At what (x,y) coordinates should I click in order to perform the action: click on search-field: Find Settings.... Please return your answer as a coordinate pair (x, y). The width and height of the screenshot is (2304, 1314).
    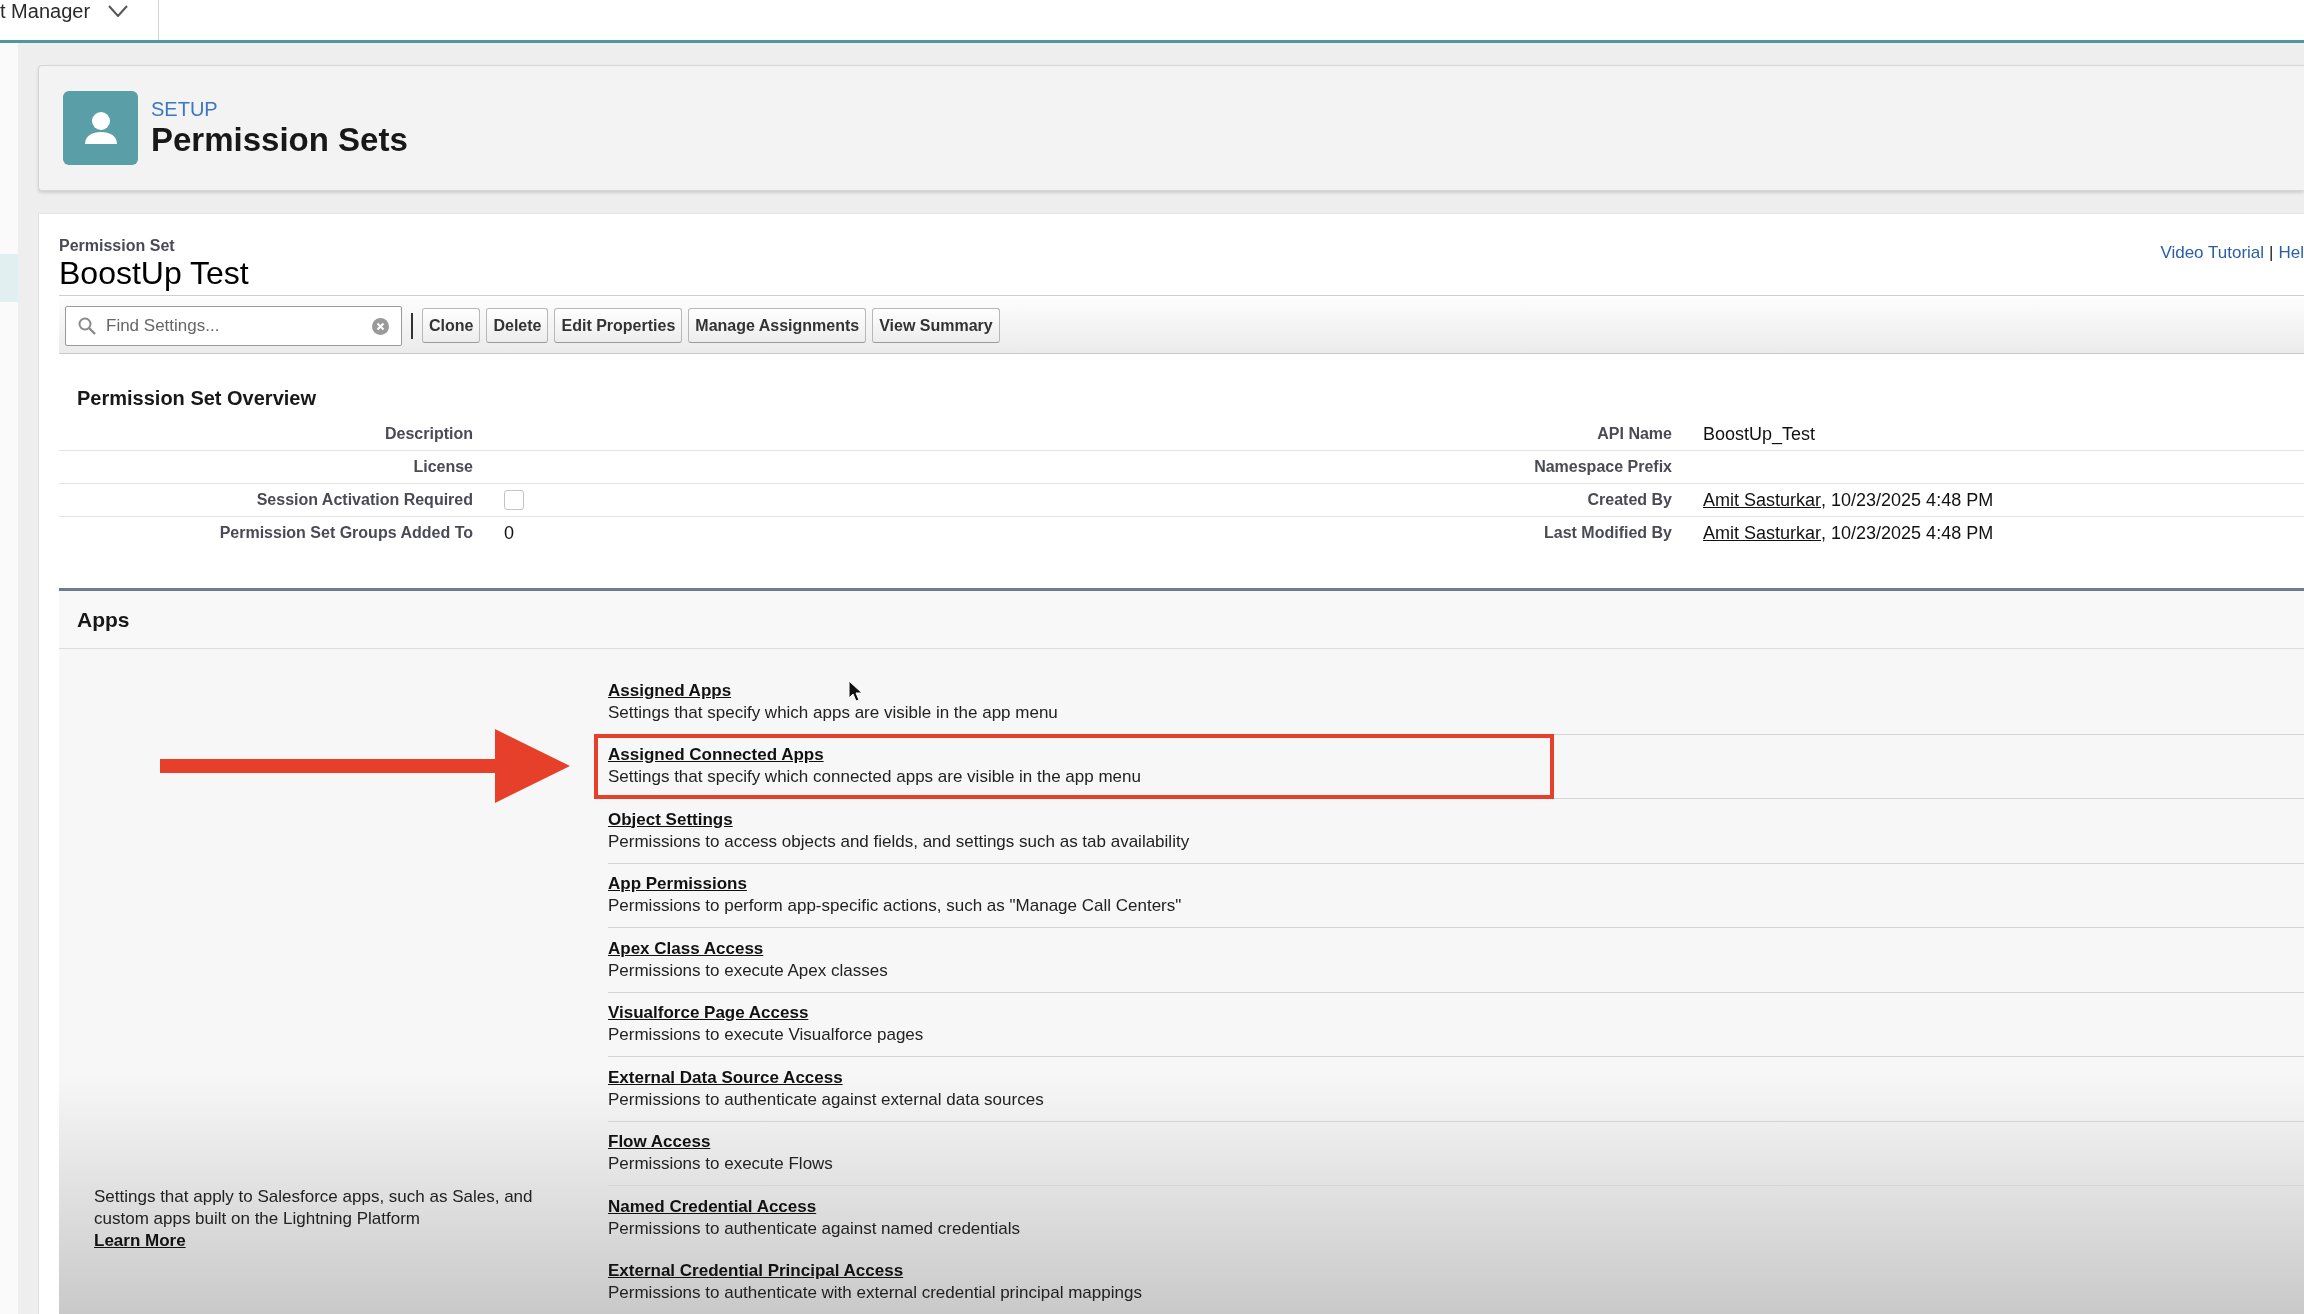
    Looking at the image, I should click on (233, 325).